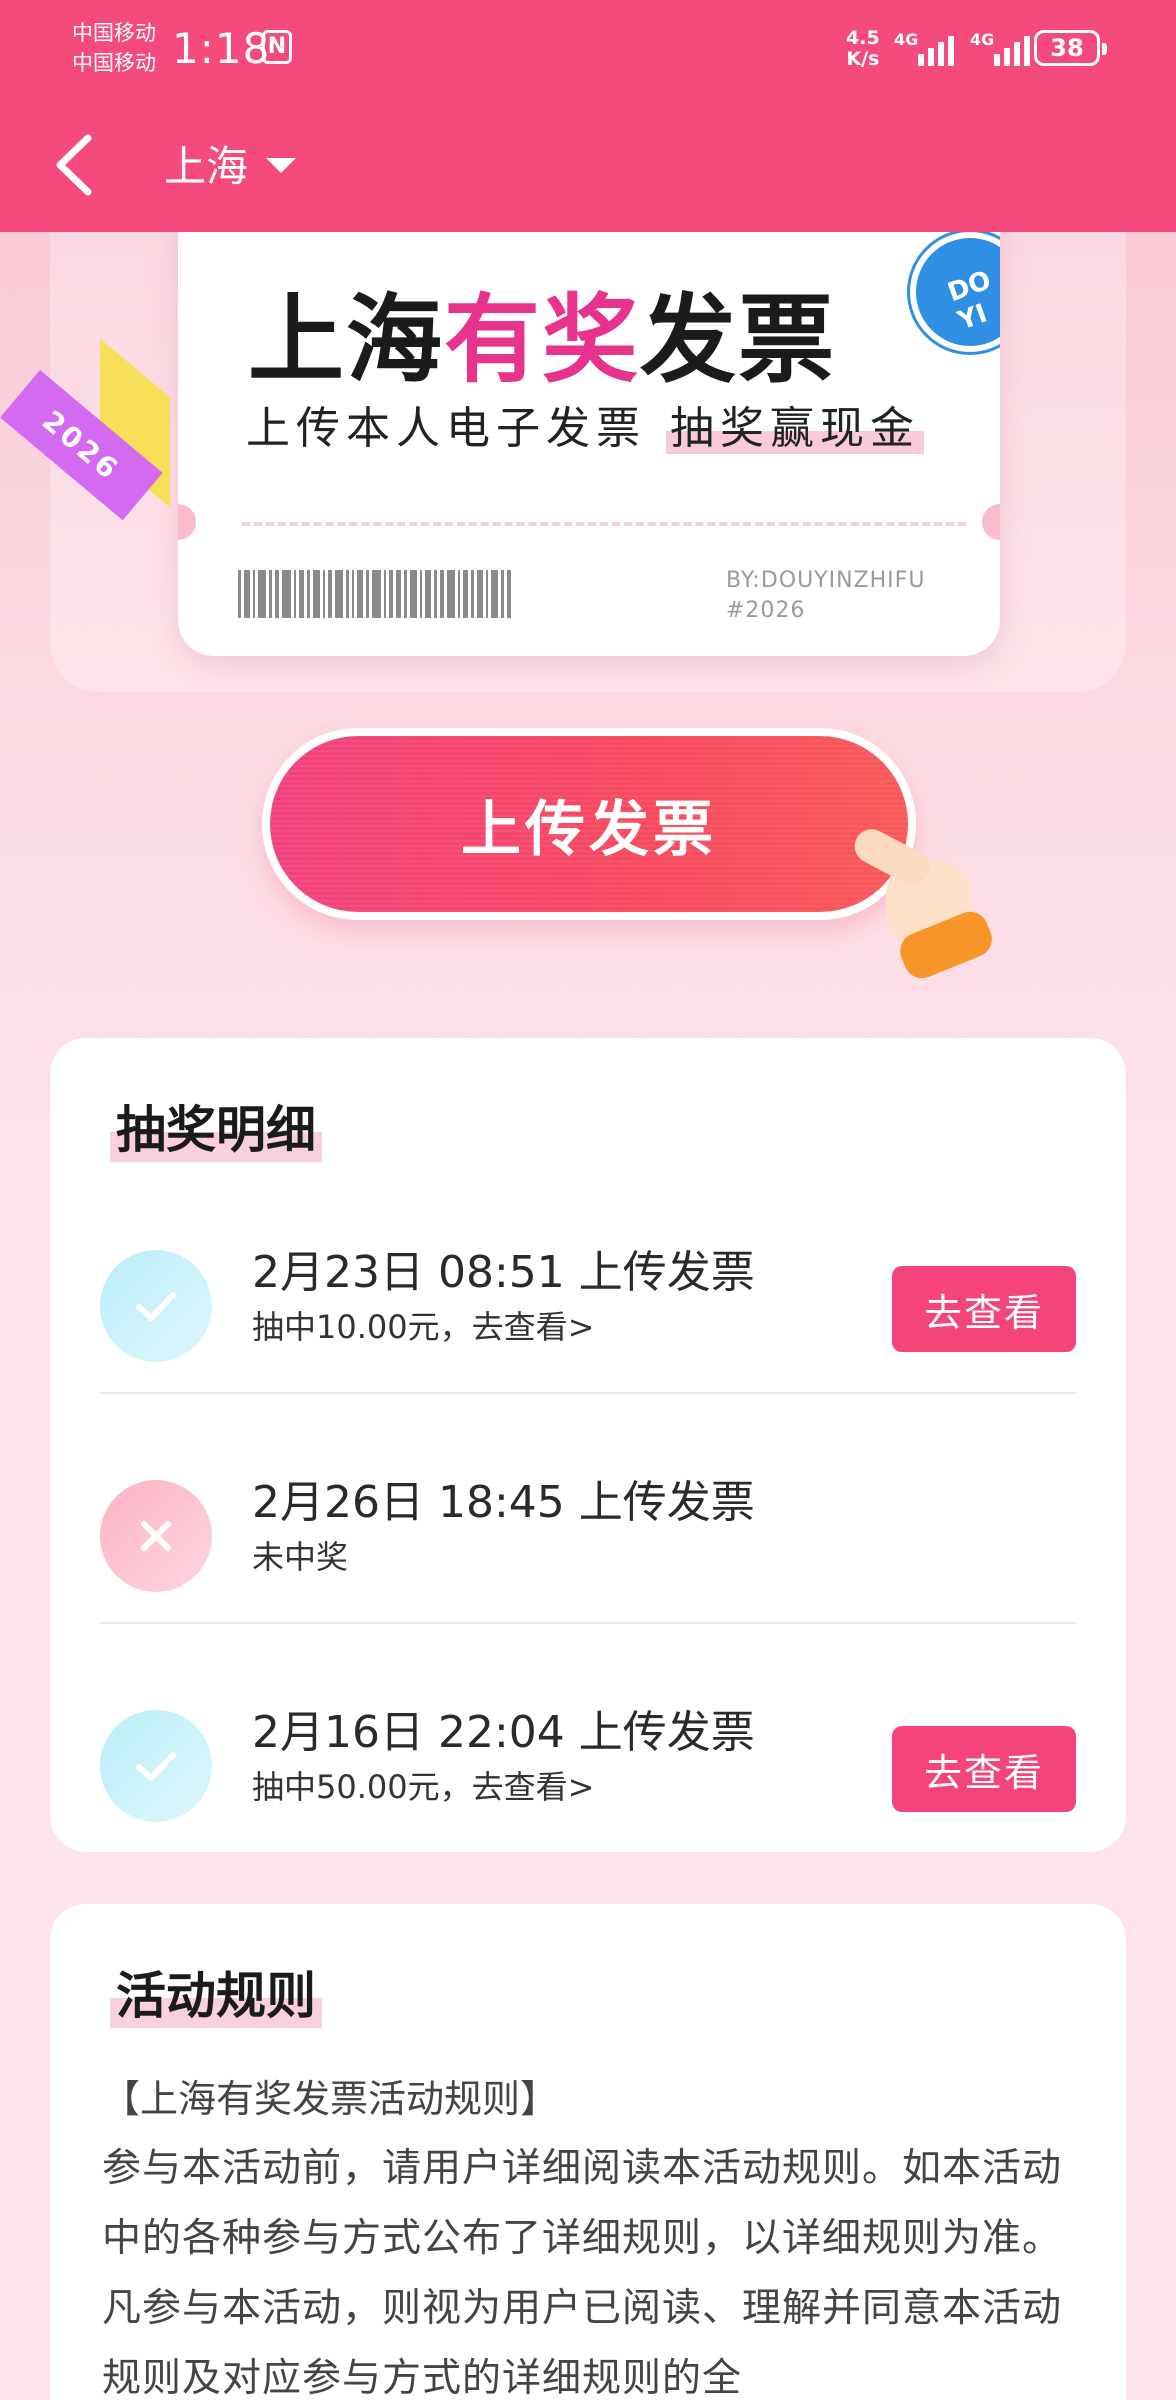  What do you see at coordinates (795, 428) in the screenshot?
I see `hero-subtitle-highlight: 抽奖赢现金` at bounding box center [795, 428].